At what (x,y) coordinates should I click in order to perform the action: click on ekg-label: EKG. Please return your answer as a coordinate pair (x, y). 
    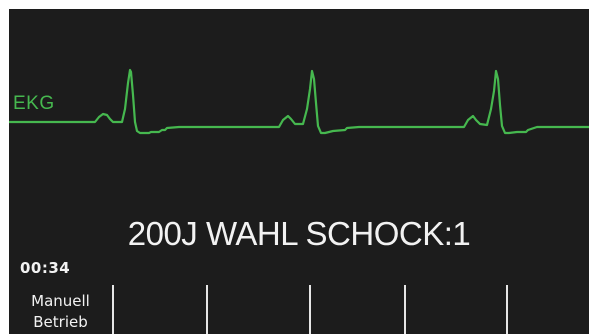
    Looking at the image, I should click on (34, 103).